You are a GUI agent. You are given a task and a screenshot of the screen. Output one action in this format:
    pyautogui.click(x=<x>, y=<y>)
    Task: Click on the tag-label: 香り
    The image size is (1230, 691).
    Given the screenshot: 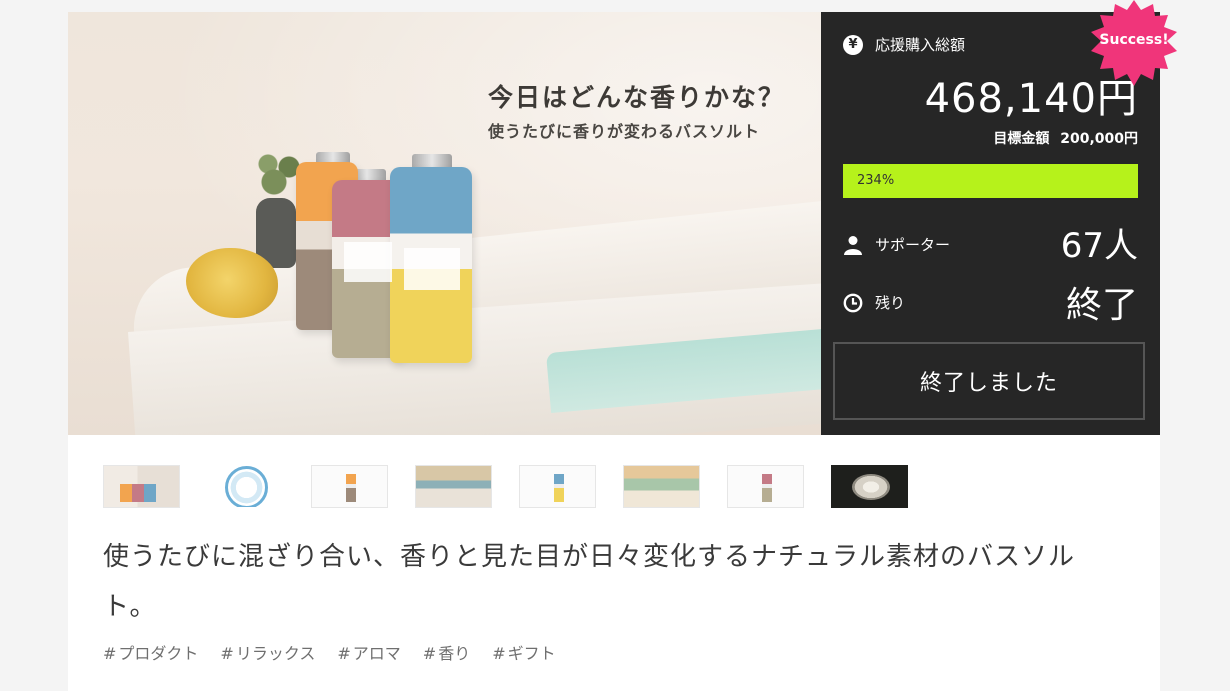 What is the action you would take?
    pyautogui.click(x=454, y=653)
    